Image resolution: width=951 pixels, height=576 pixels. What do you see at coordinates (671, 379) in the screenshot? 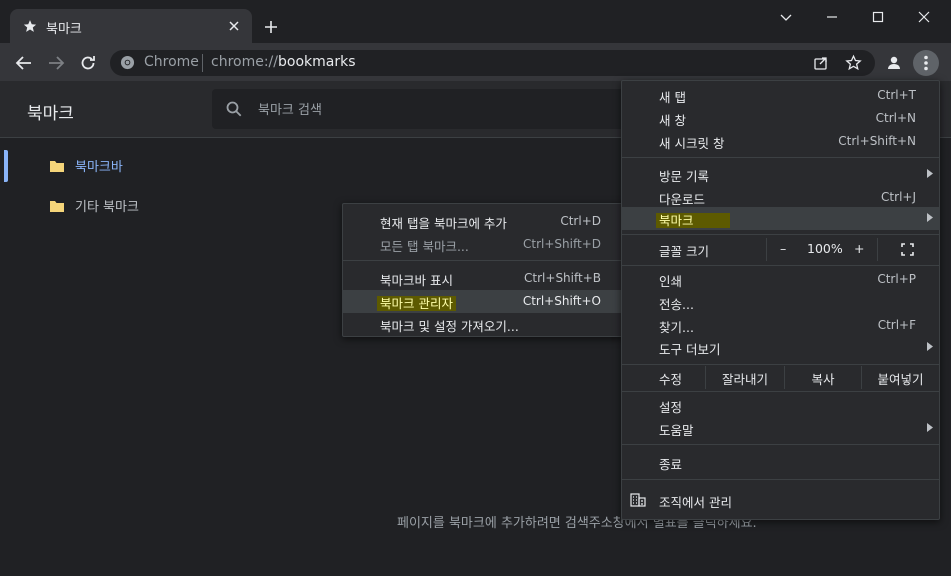
I see `menu-item-label: 수정` at bounding box center [671, 379].